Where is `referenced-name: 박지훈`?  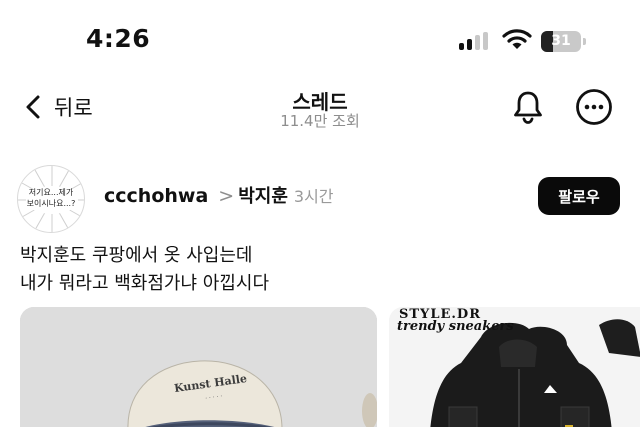 referenced-name: 박지훈 is located at coordinates (263, 195).